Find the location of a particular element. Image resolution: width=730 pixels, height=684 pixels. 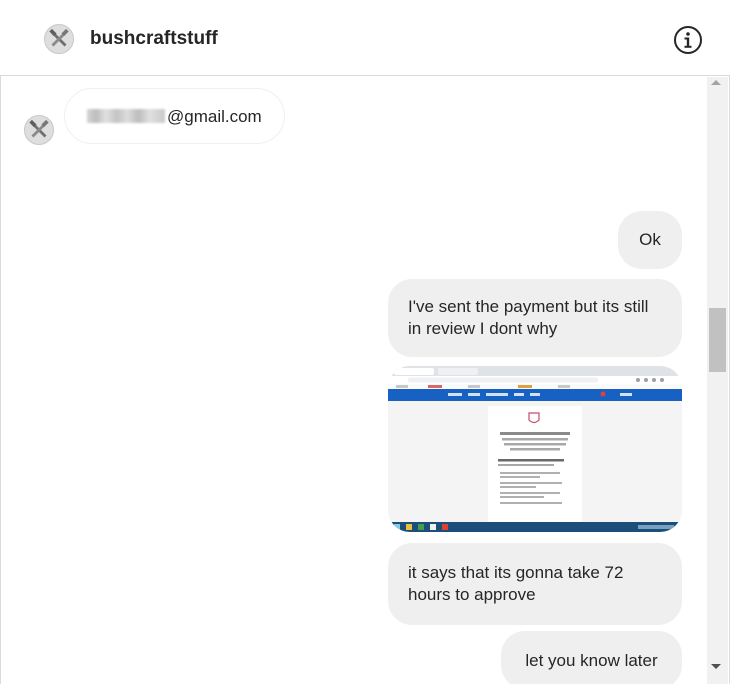

message-text: let you know later is located at coordinates (591, 660).